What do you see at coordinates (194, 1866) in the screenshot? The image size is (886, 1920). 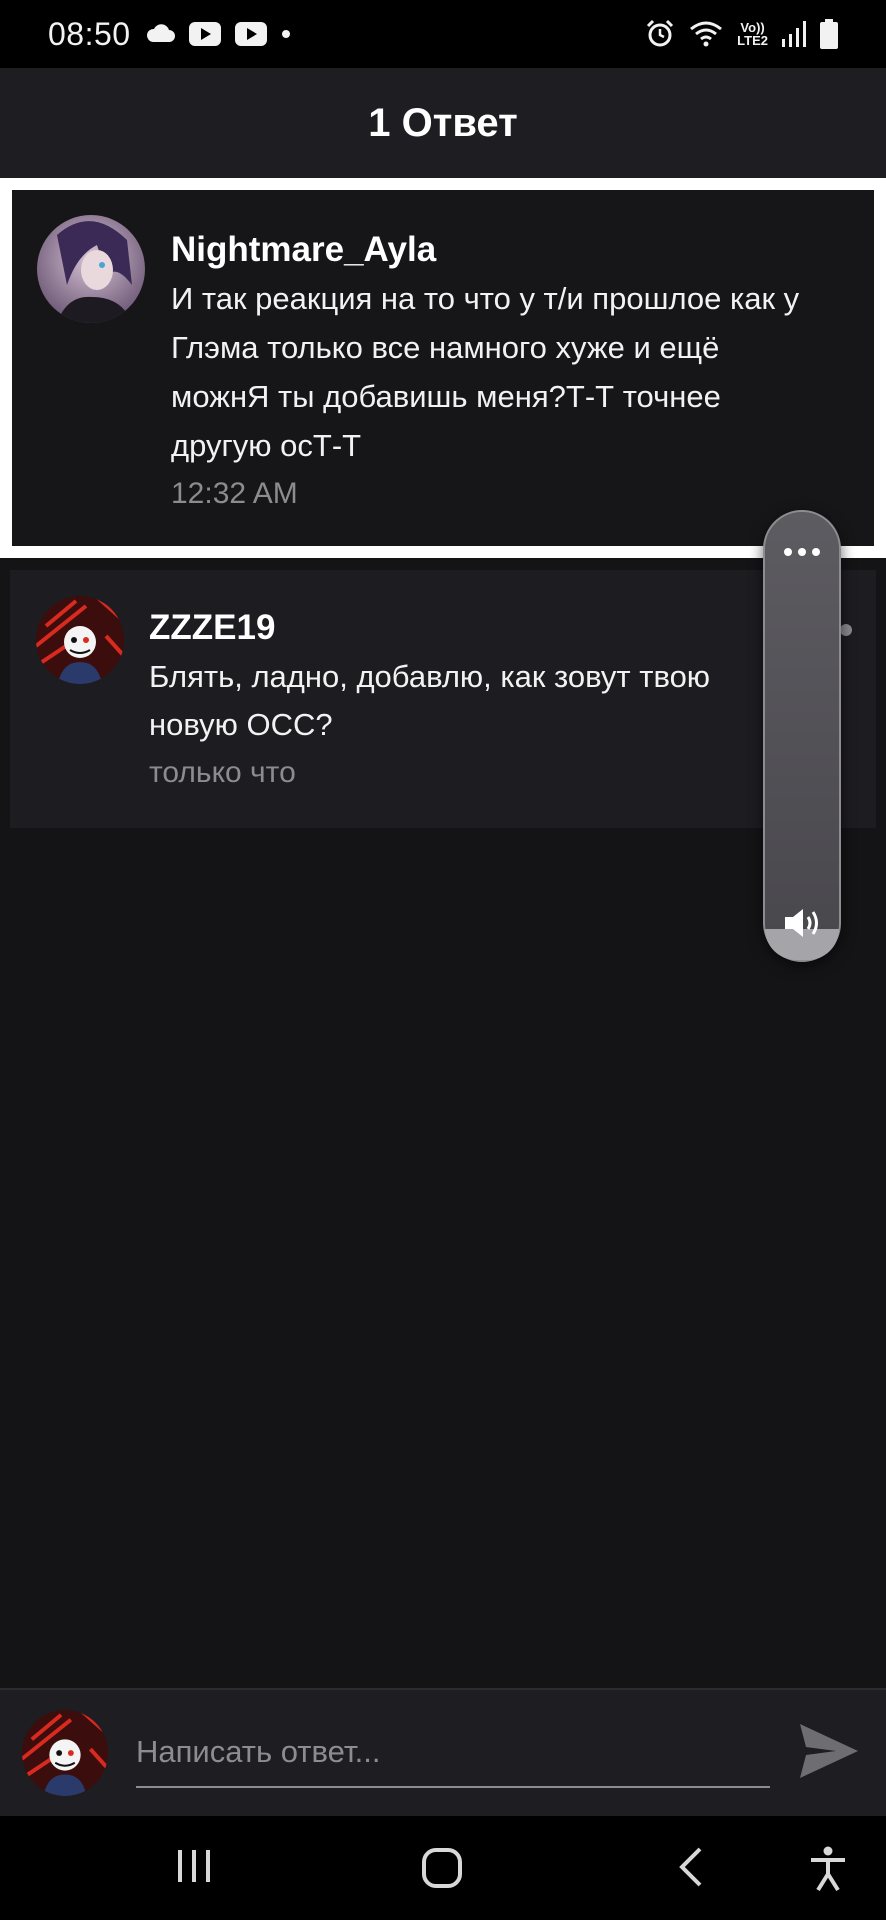 I see `recent-apps-icon` at bounding box center [194, 1866].